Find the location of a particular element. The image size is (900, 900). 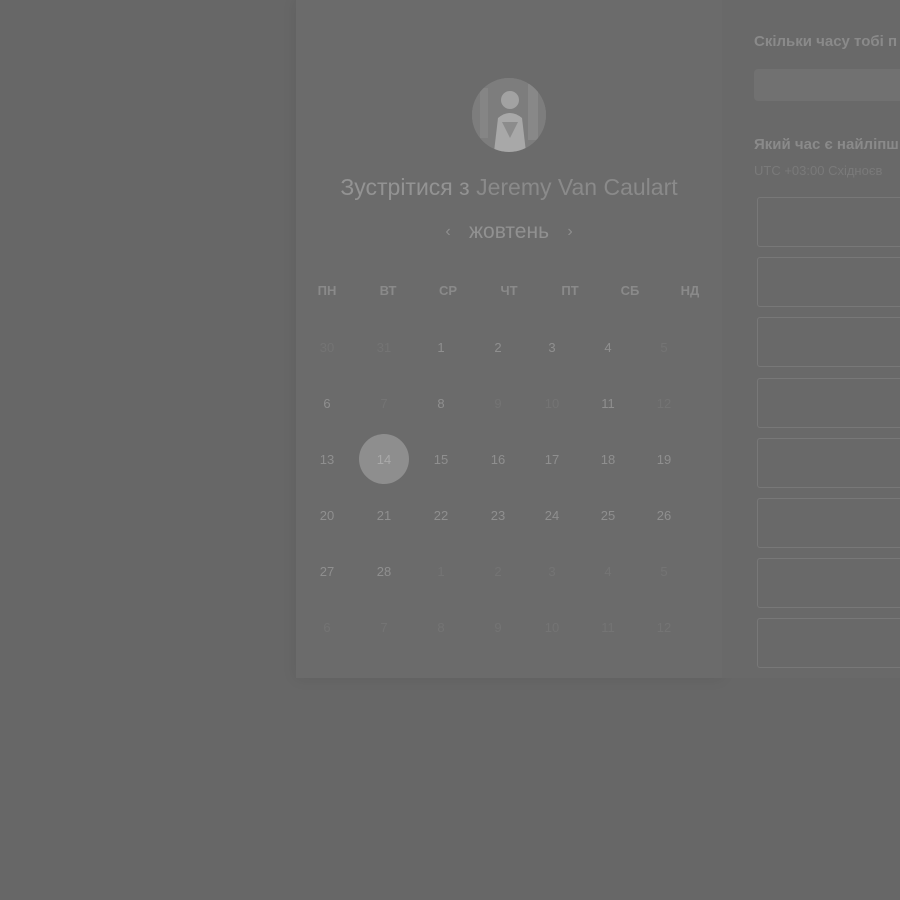

calendar-day: 13 is located at coordinates (327, 459).